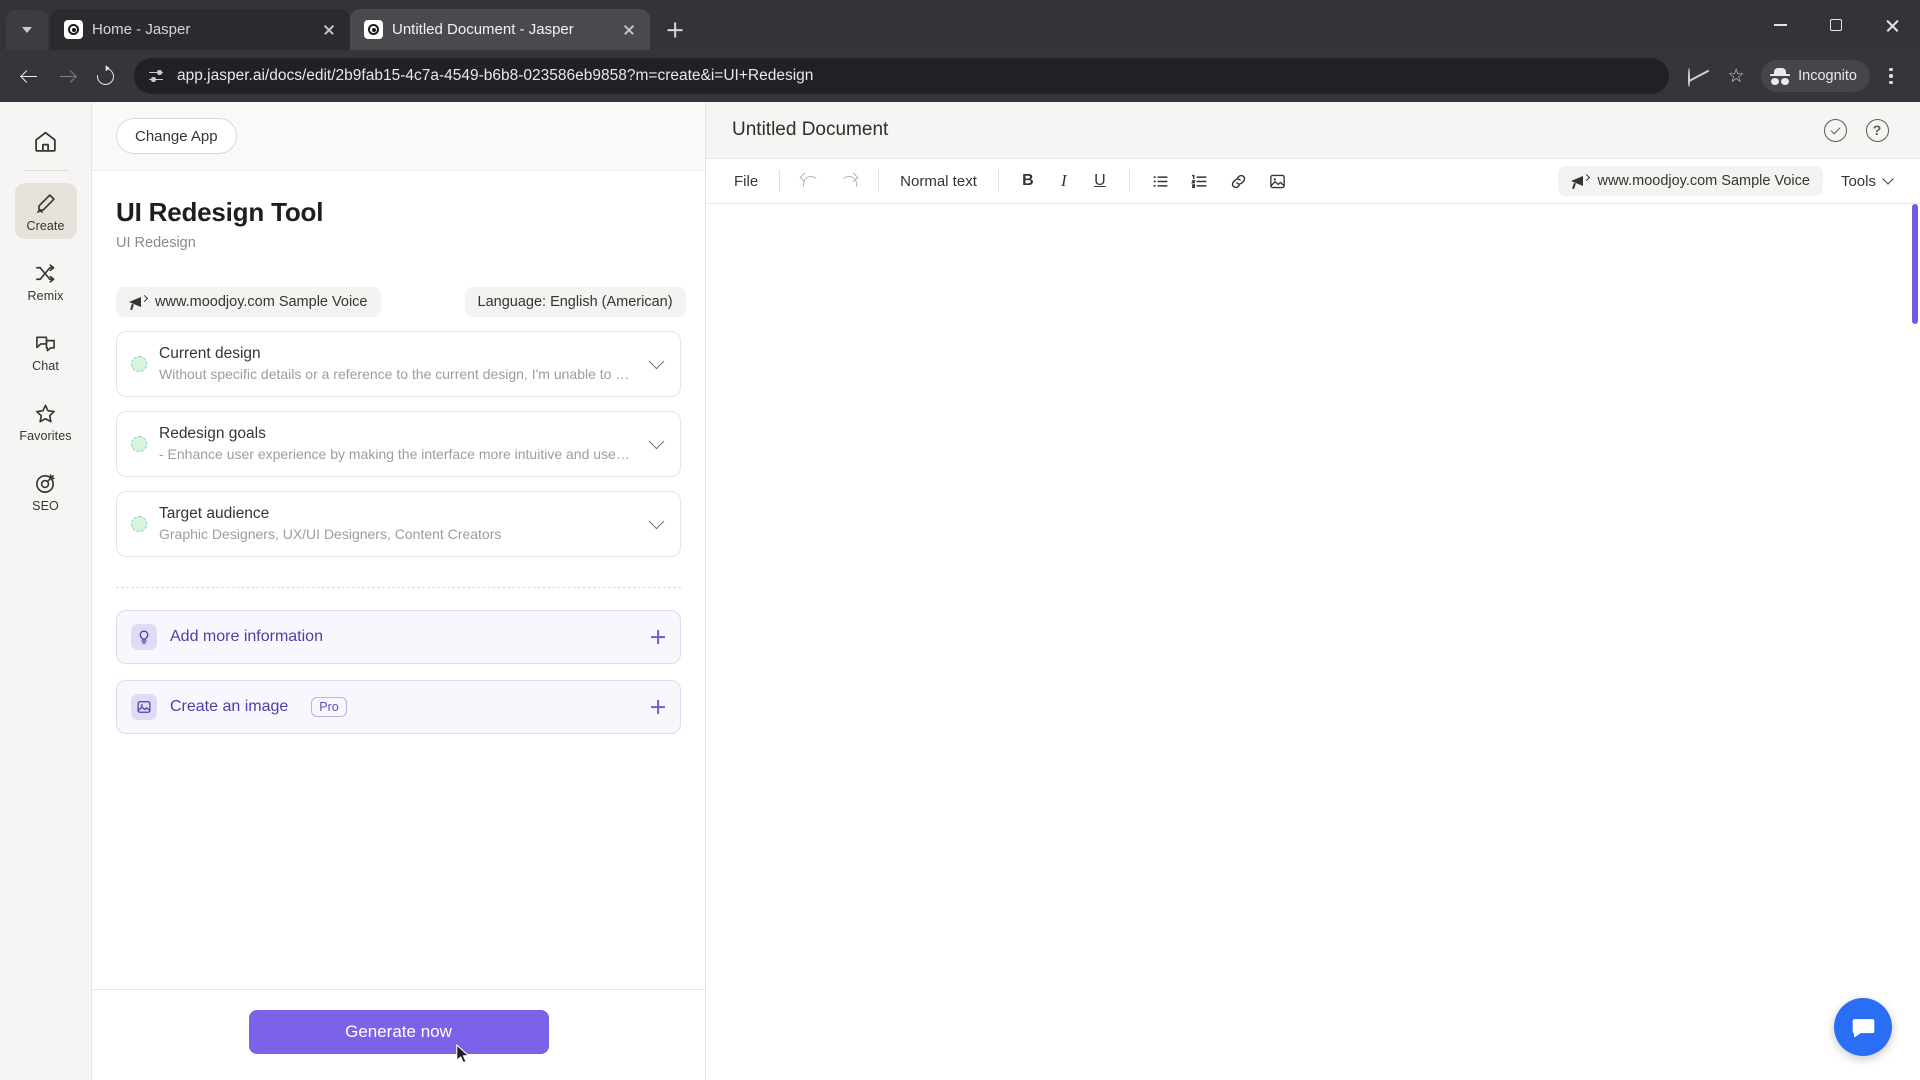 The width and height of the screenshot is (1920, 1080). What do you see at coordinates (1100, 181) in the screenshot?
I see `underline-button: U` at bounding box center [1100, 181].